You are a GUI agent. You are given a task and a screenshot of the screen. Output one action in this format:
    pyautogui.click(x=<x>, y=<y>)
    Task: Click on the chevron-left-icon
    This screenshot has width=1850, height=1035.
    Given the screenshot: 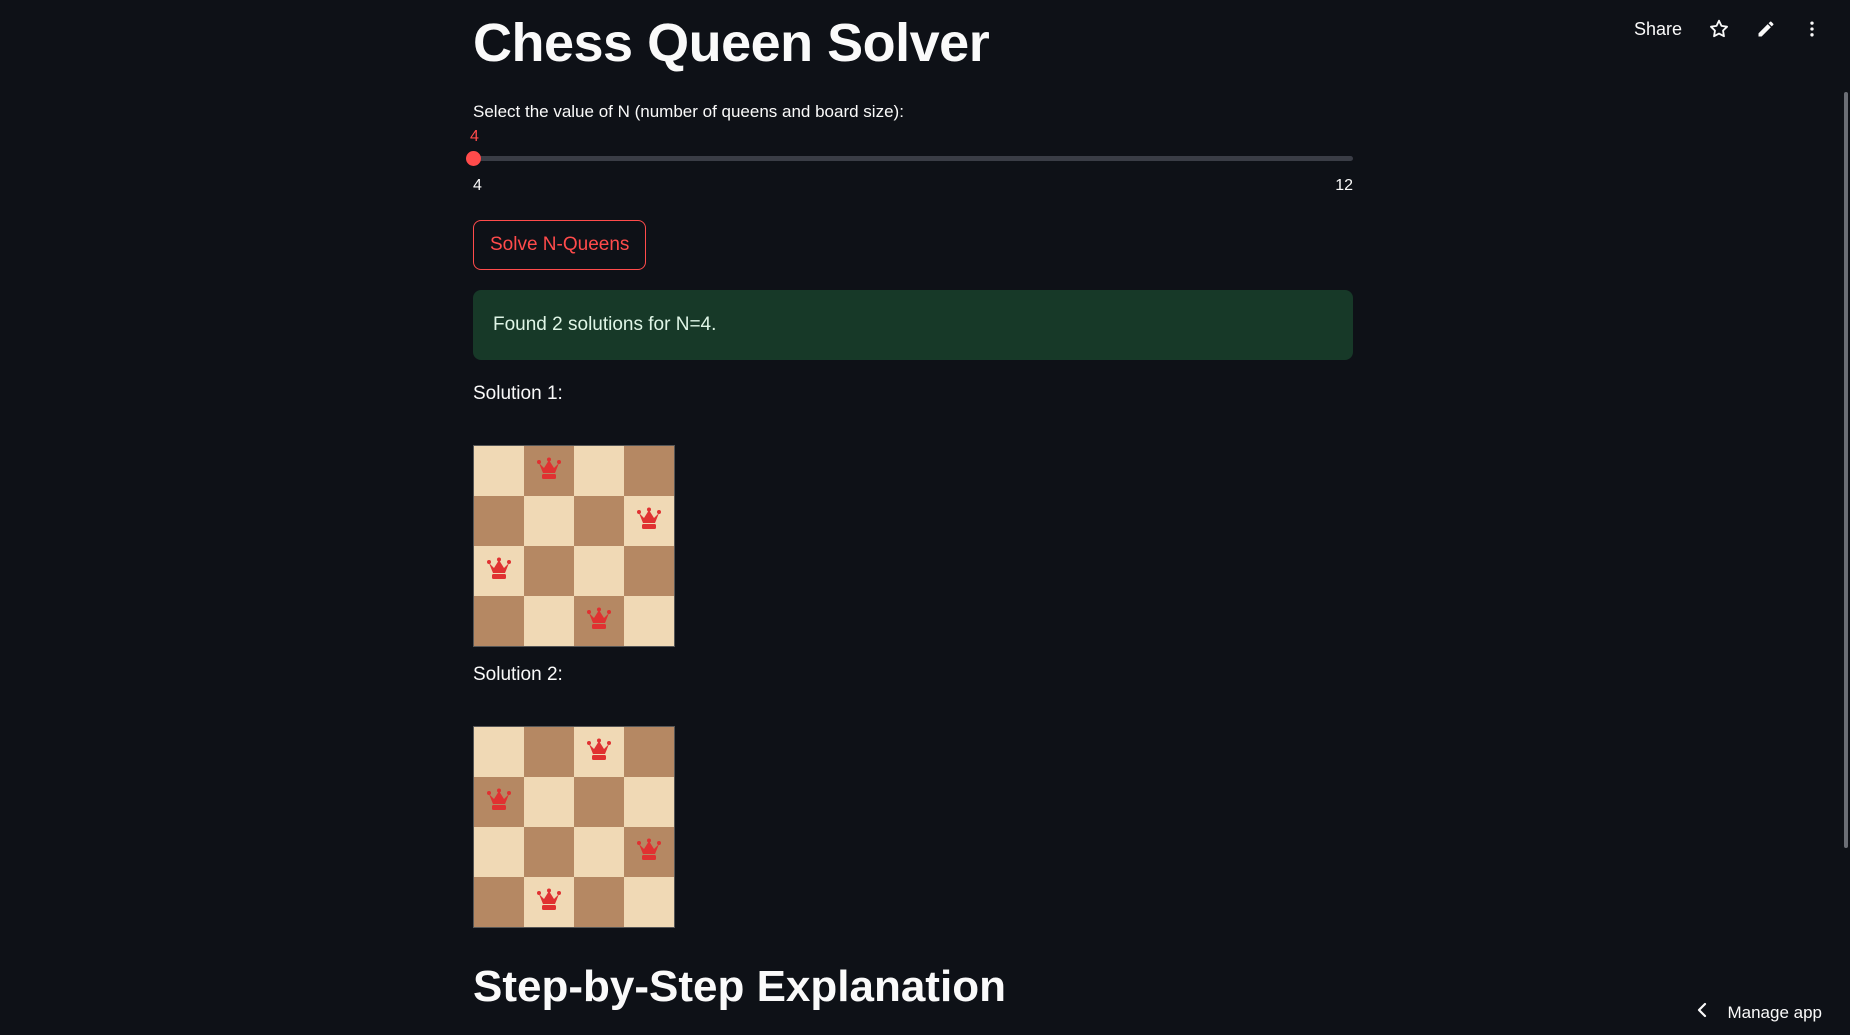 What is the action you would take?
    pyautogui.click(x=1702, y=1012)
    